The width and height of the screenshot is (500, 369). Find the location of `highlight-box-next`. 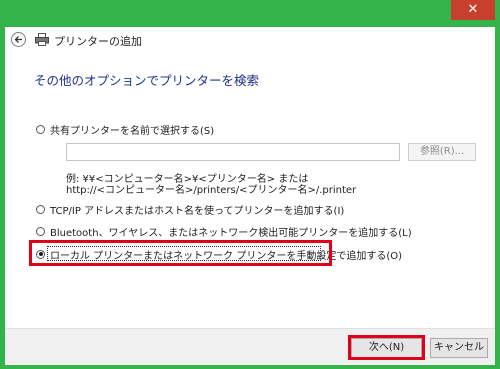

highlight-box-next is located at coordinates (386, 347).